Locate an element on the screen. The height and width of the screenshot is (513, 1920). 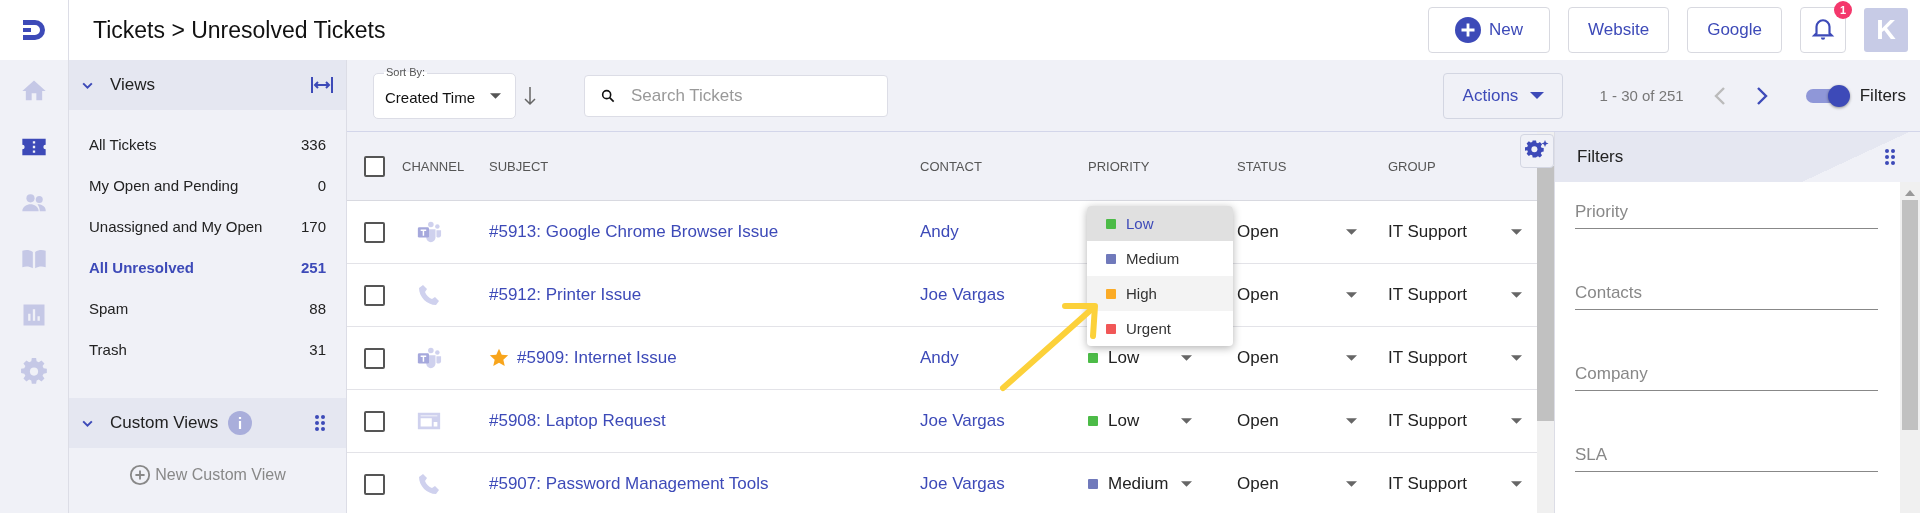
header-button: New is located at coordinates (1489, 30).